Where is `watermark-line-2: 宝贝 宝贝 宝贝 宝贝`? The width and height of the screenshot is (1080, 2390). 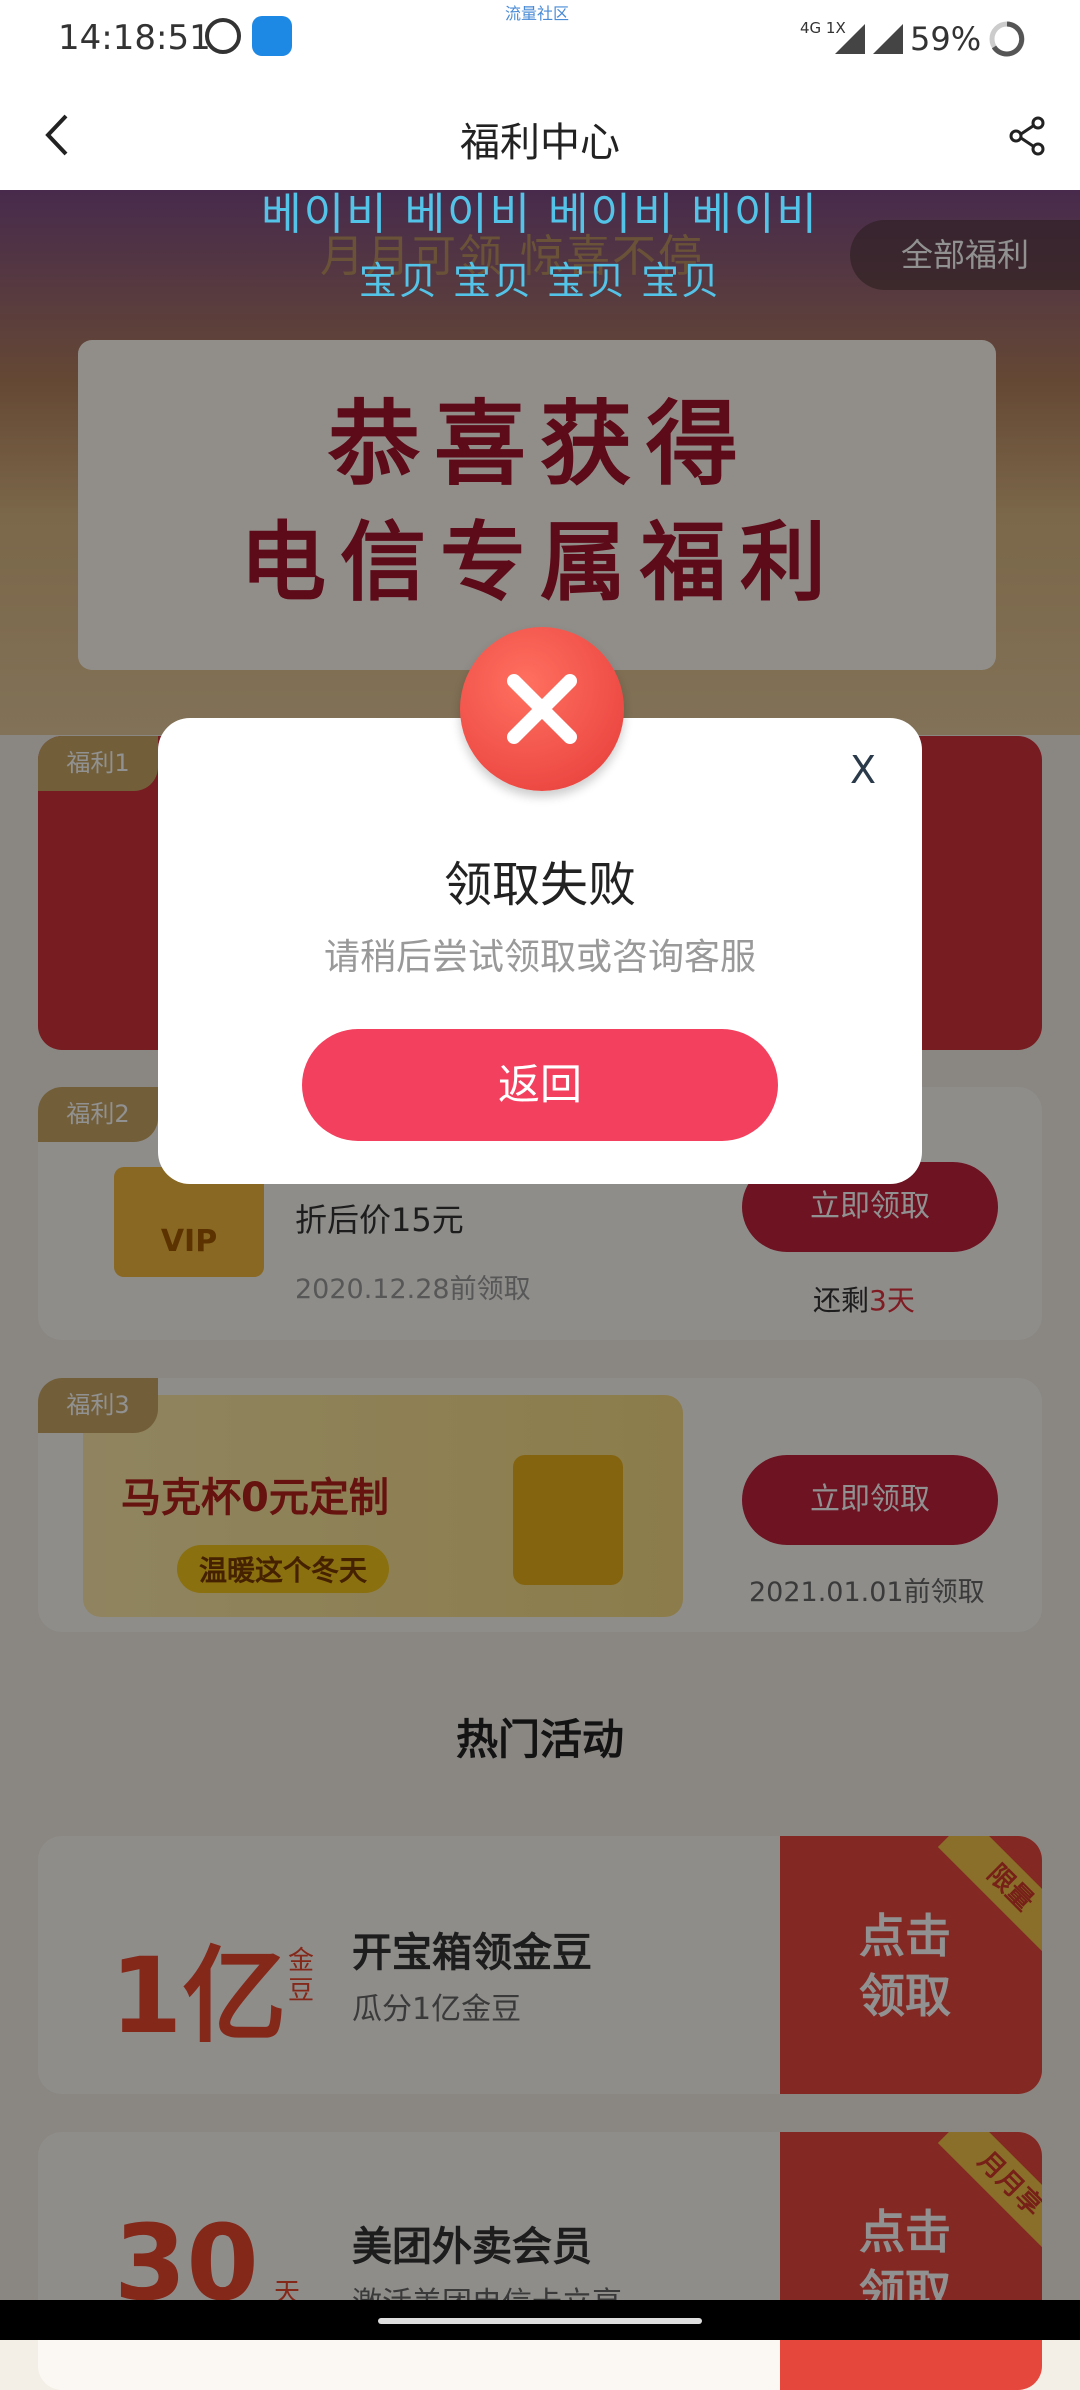 watermark-line-2: 宝贝 宝贝 宝贝 宝贝 is located at coordinates (540, 281).